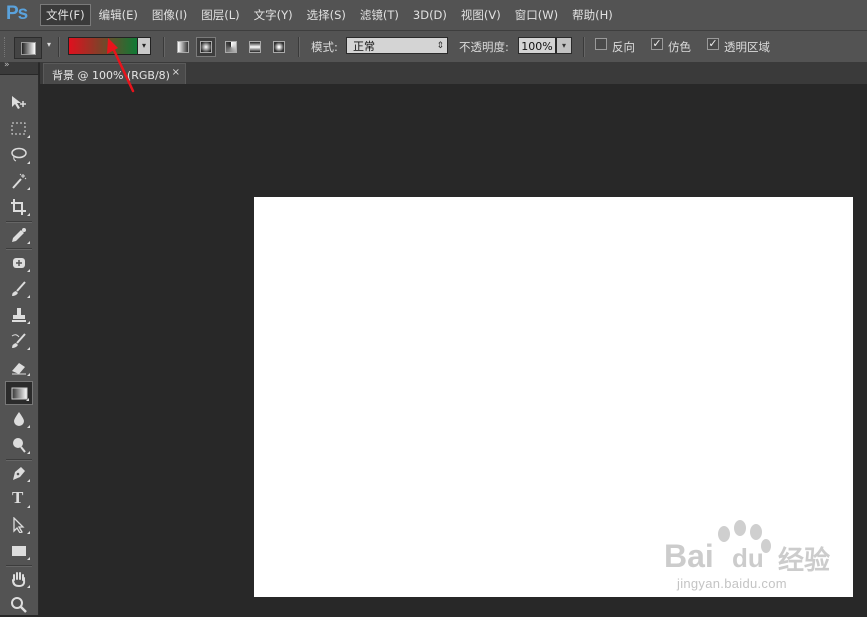  Describe the element at coordinates (564, 45) in the screenshot. I see `opacity-slider-dropdown: ▾` at that location.